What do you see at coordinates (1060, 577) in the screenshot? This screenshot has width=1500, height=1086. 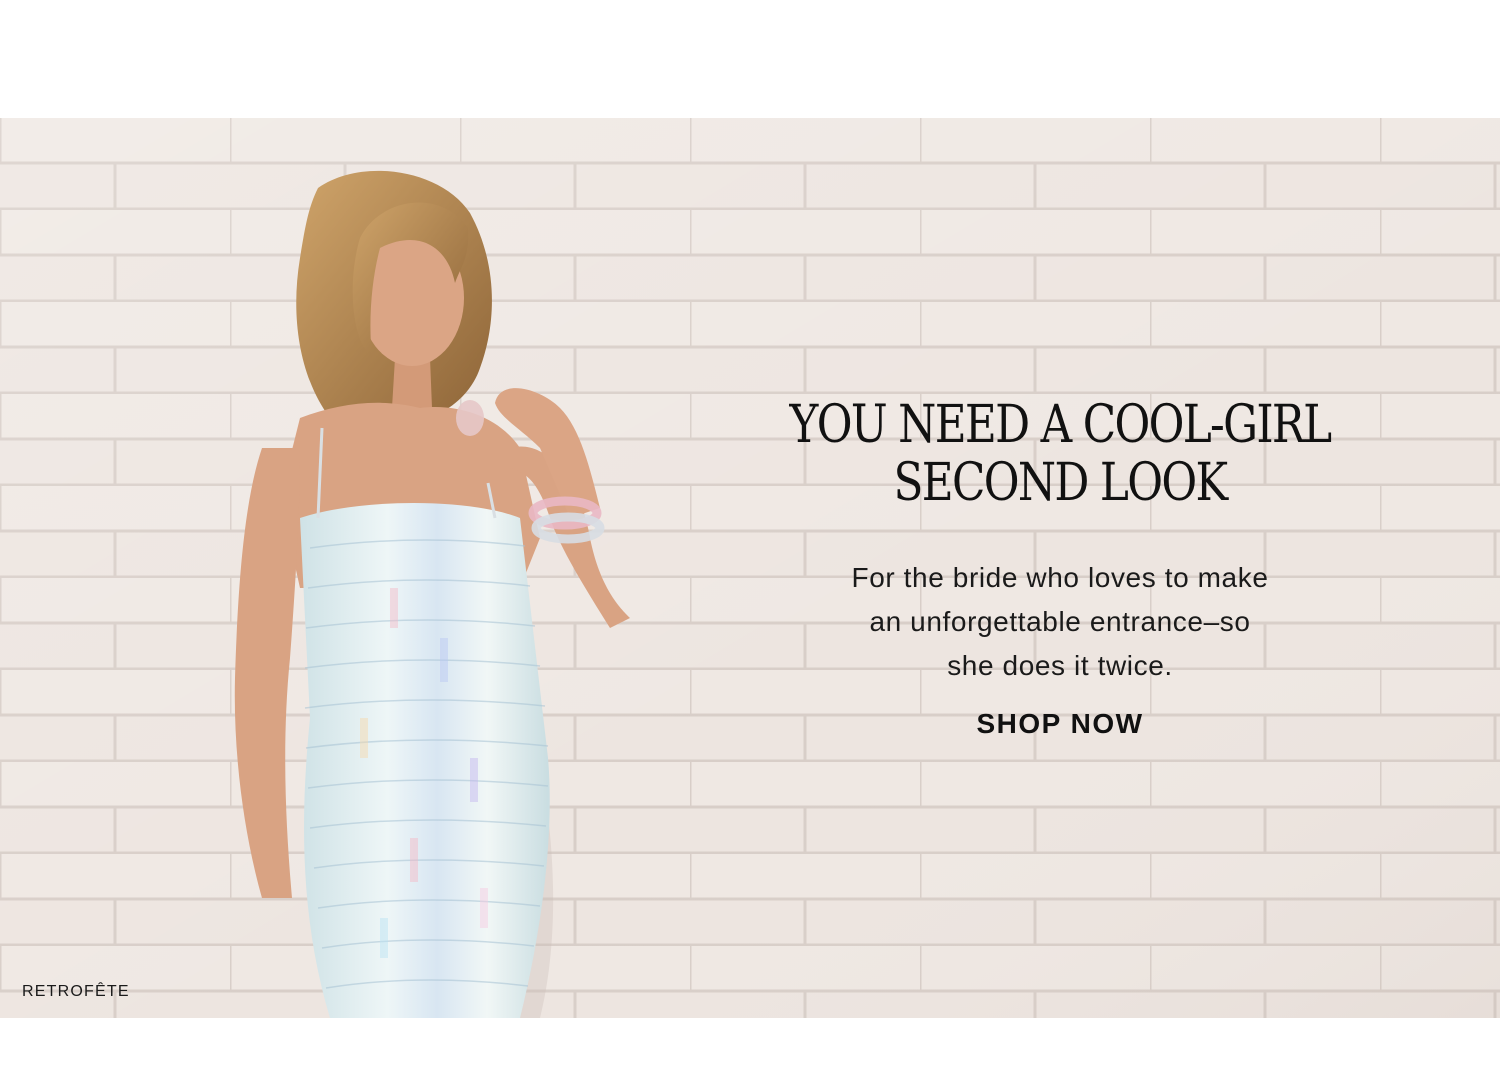 I see `hero-subcopy-line: For the bride who loves to make` at bounding box center [1060, 577].